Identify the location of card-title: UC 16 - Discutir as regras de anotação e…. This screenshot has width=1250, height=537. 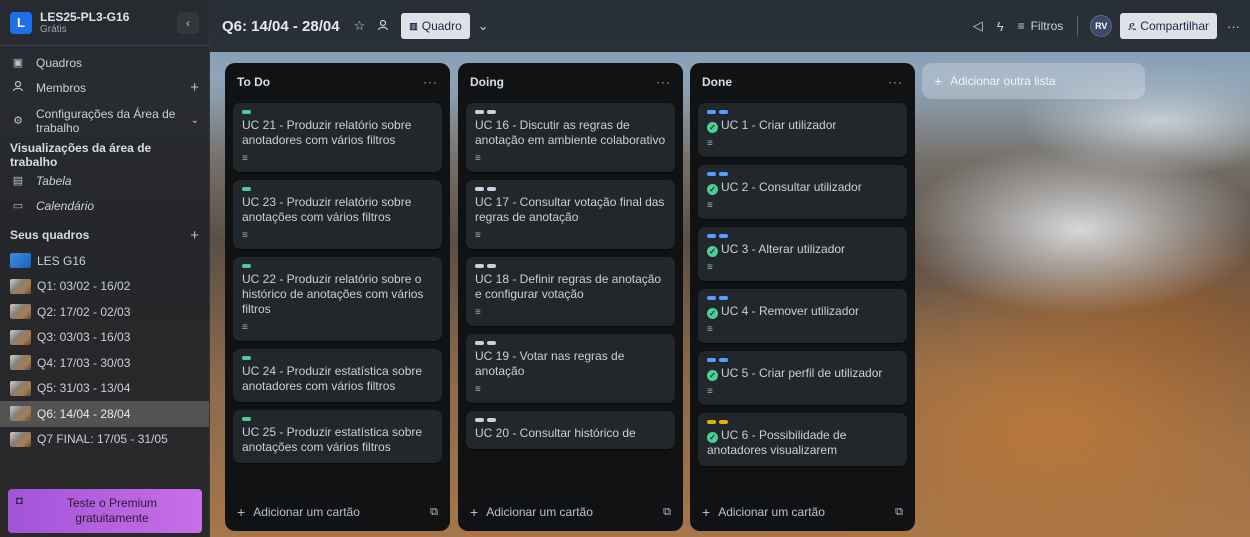
(570, 132).